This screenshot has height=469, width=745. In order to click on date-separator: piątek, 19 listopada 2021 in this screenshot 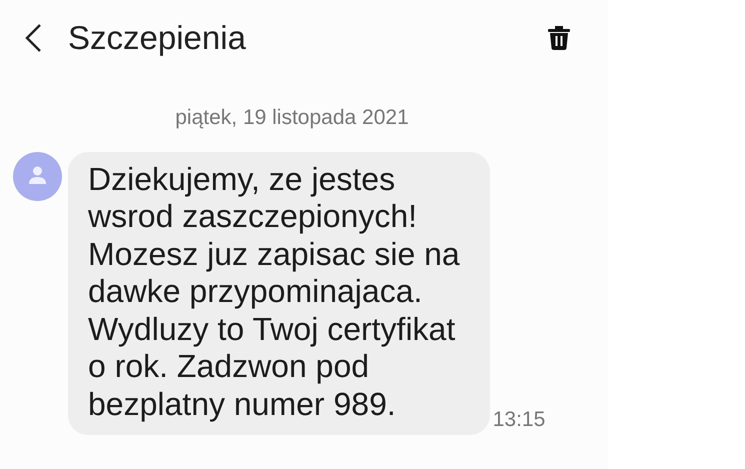, I will do `click(292, 117)`.